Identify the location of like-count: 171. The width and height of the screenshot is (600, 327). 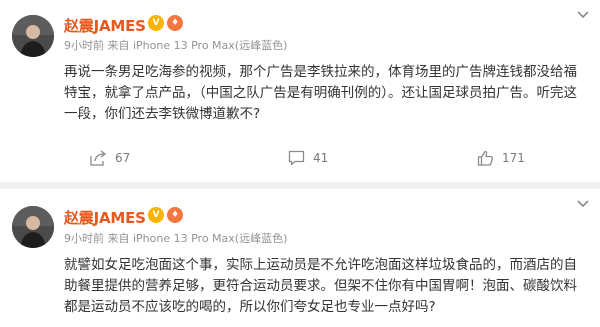
(513, 158).